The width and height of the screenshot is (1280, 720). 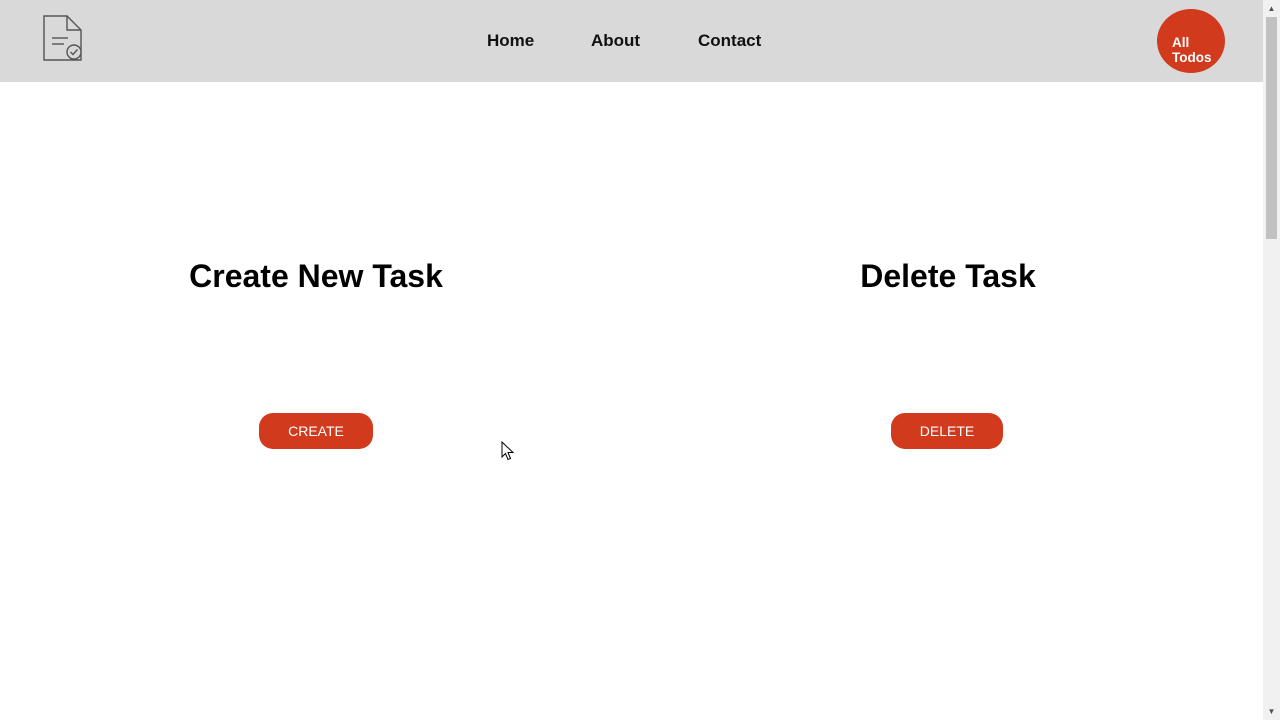 What do you see at coordinates (1271, 8) in the screenshot?
I see `scroll-up-icon: ▲` at bounding box center [1271, 8].